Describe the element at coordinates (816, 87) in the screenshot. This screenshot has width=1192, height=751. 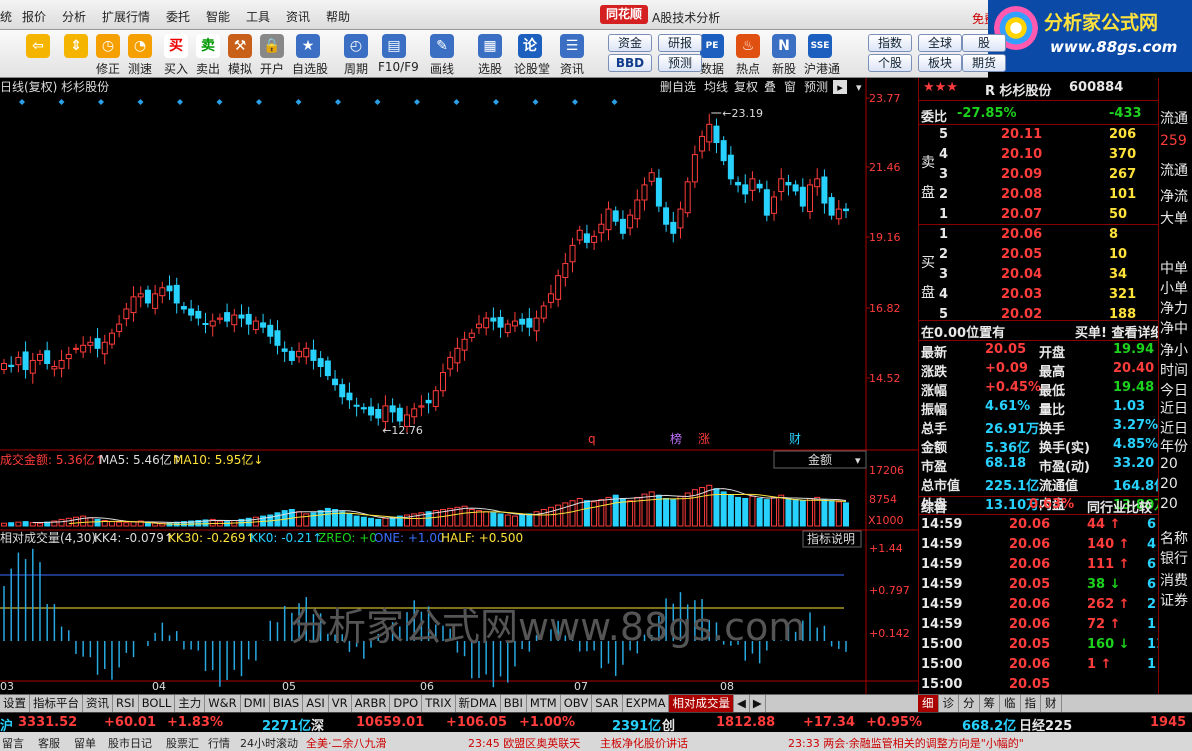
I see `chart-tool-预测-button: 预测` at that location.